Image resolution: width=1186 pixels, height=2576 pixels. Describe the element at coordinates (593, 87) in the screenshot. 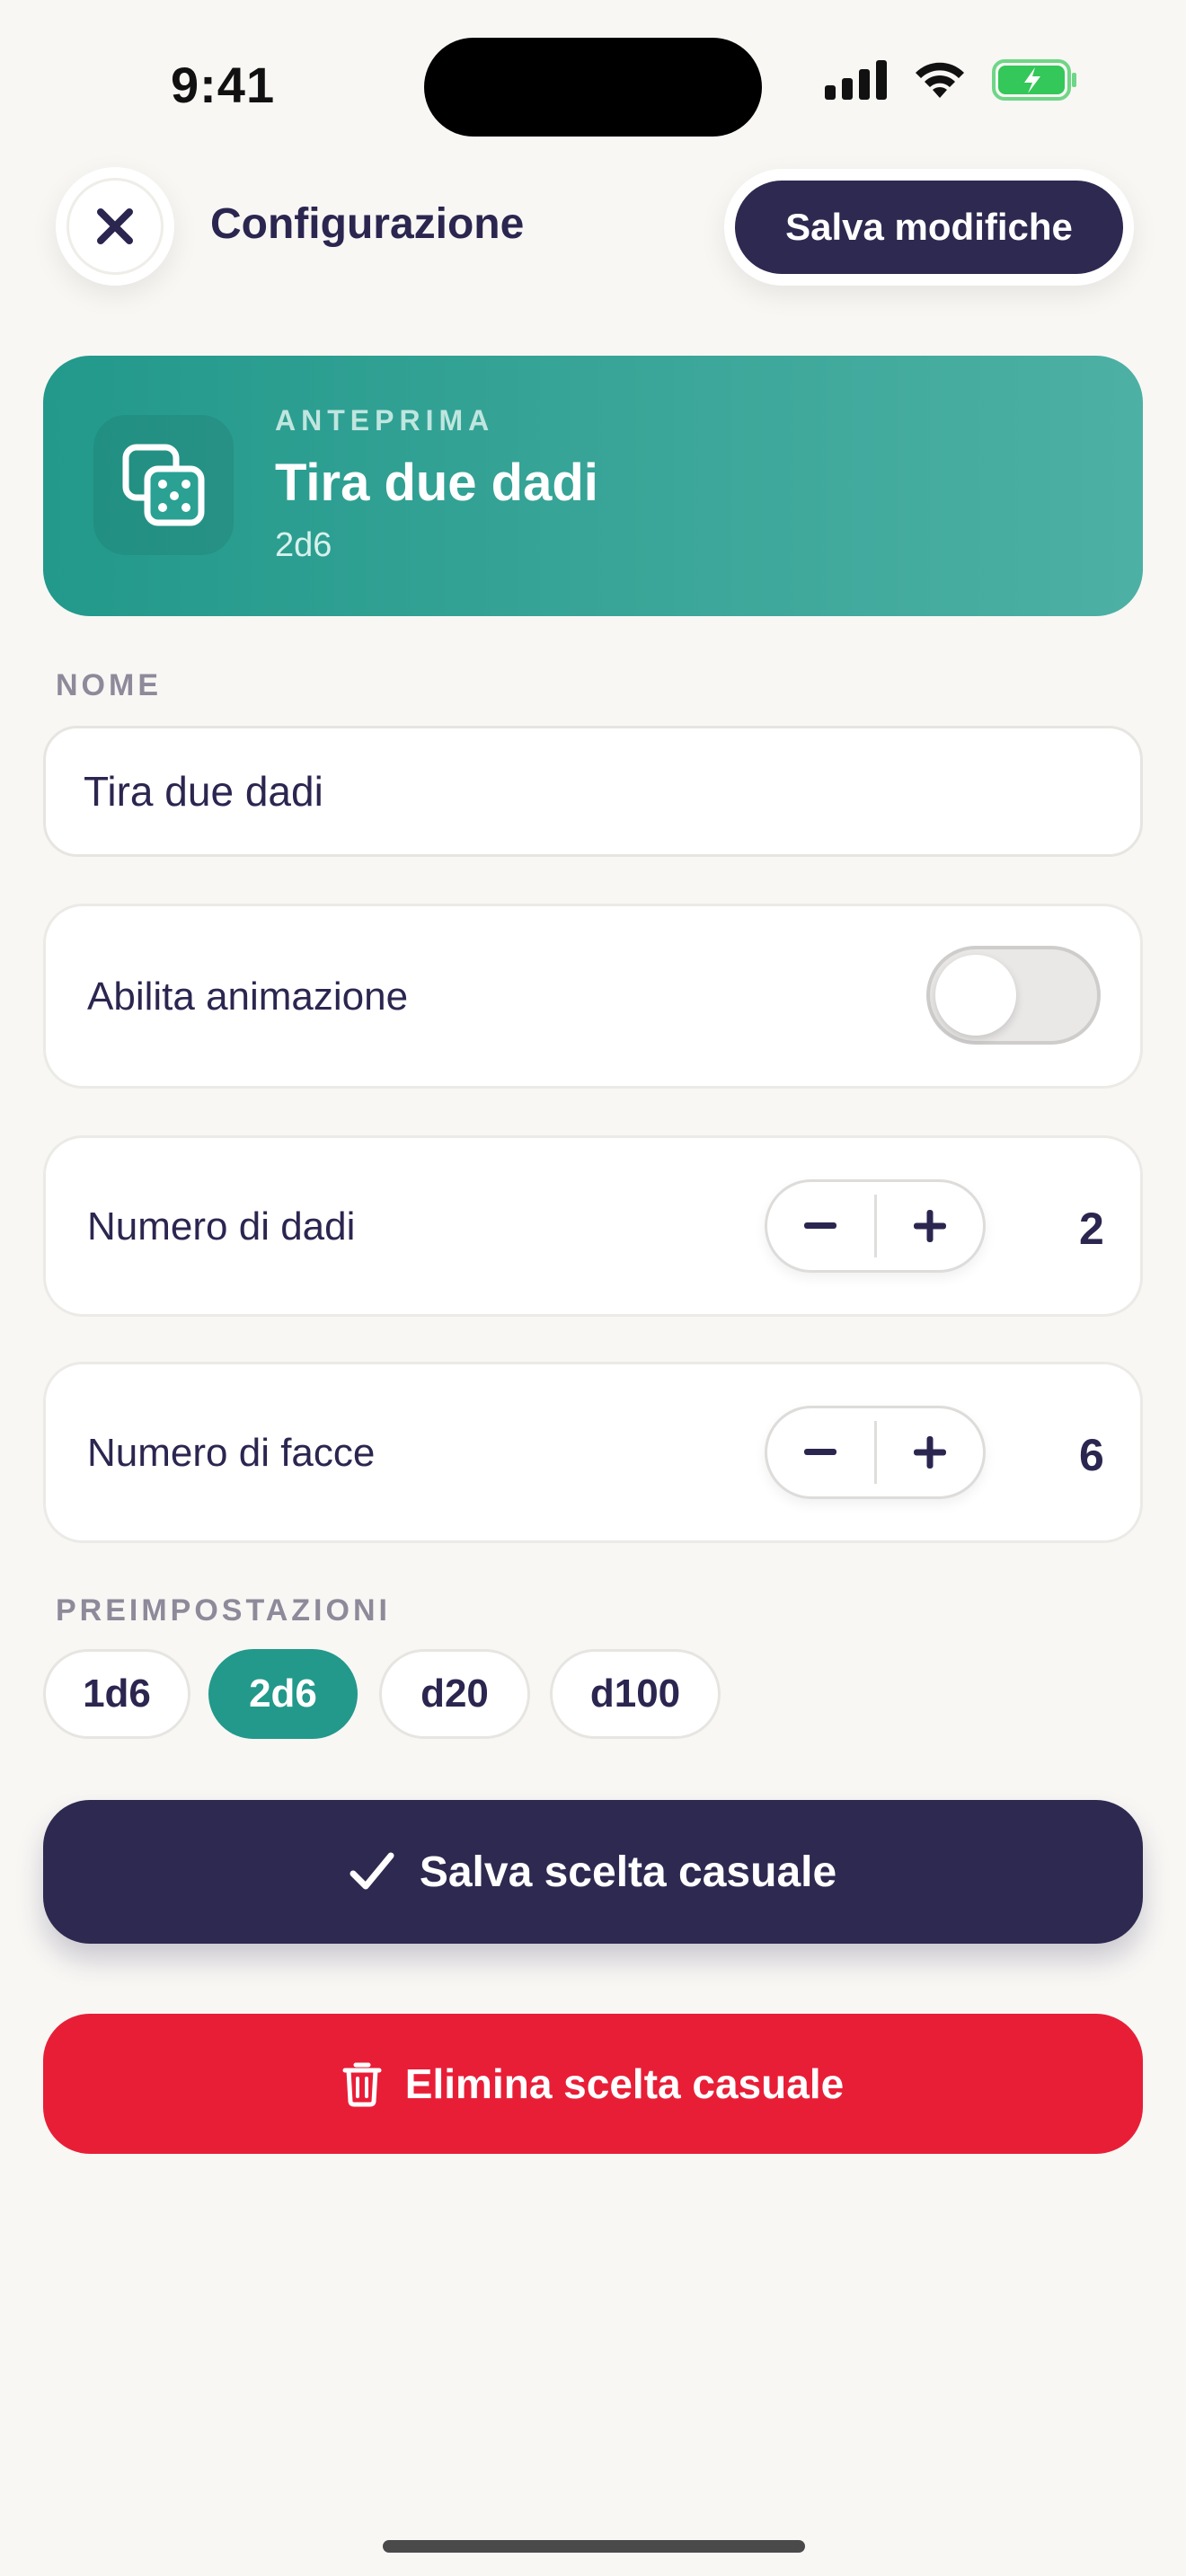

I see `dynamic-island` at that location.